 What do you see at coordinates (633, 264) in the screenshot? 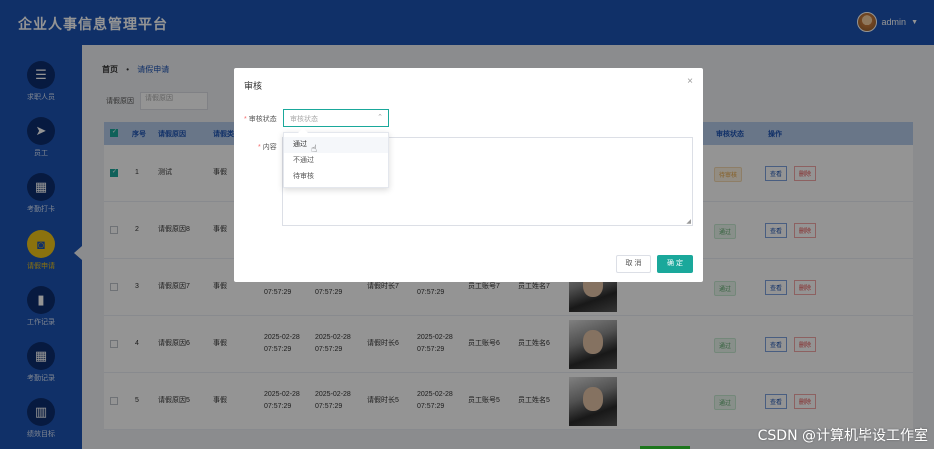
I see `cancel-button: 取 消` at bounding box center [633, 264].